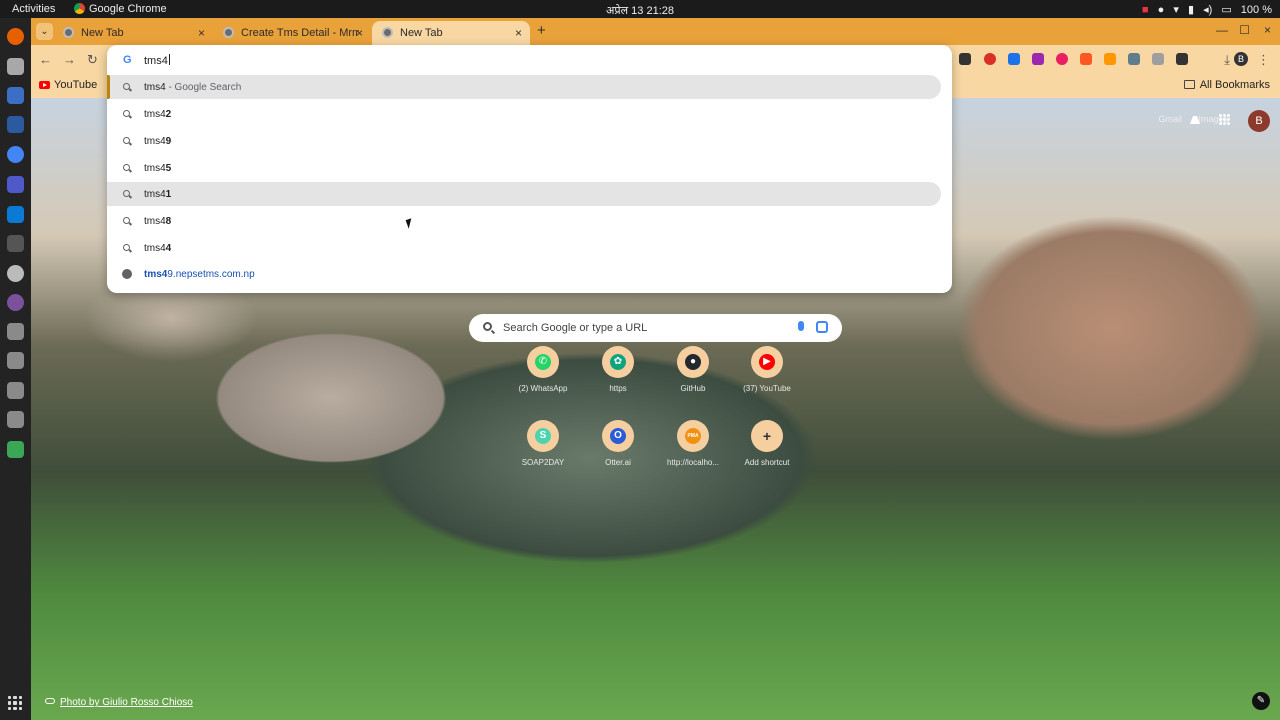  What do you see at coordinates (127, 60) in the screenshot?
I see `google-g-icon: G` at bounding box center [127, 60].